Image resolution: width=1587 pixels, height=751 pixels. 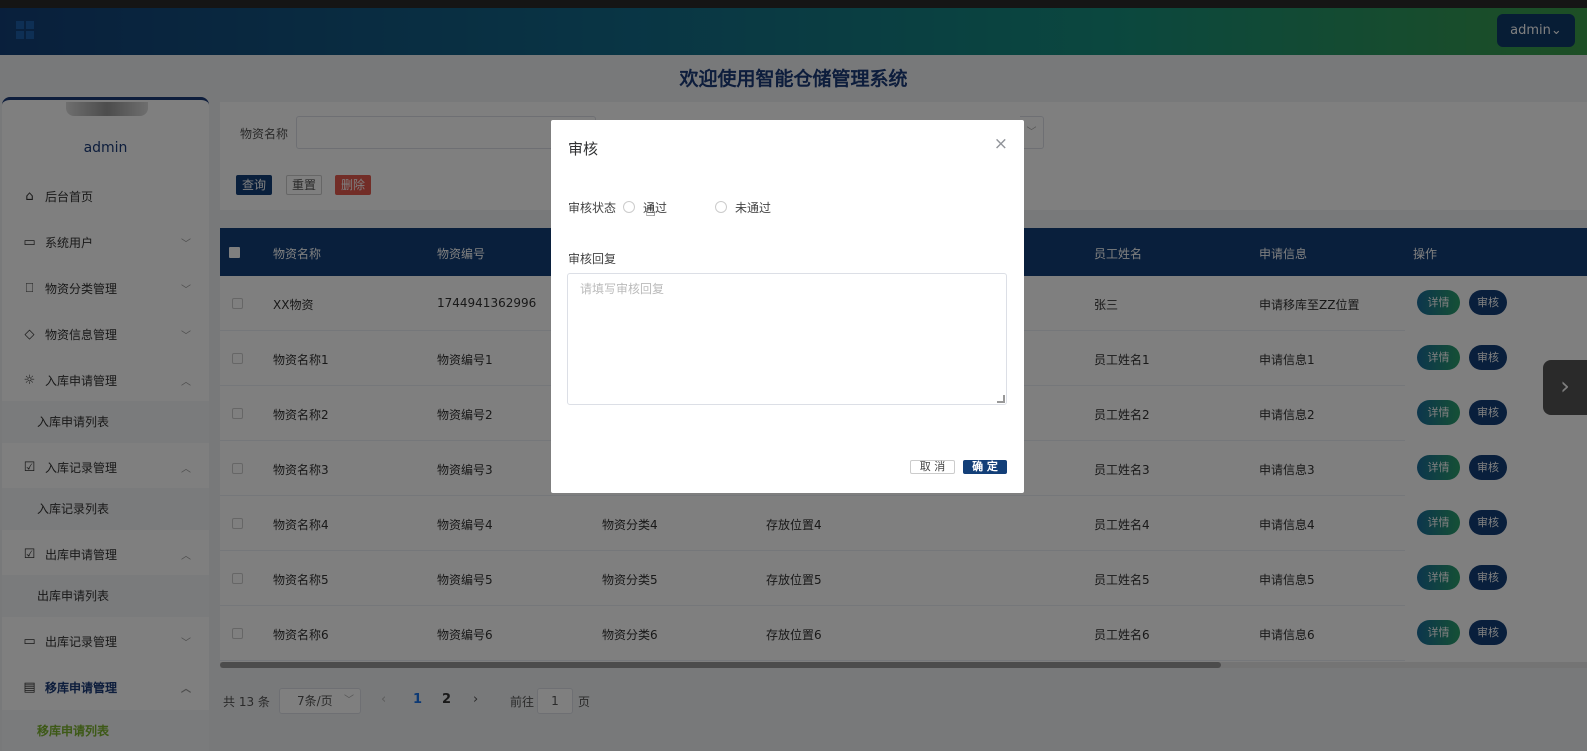 I want to click on reply-placeholder: 请填写审核回复, so click(x=622, y=289).